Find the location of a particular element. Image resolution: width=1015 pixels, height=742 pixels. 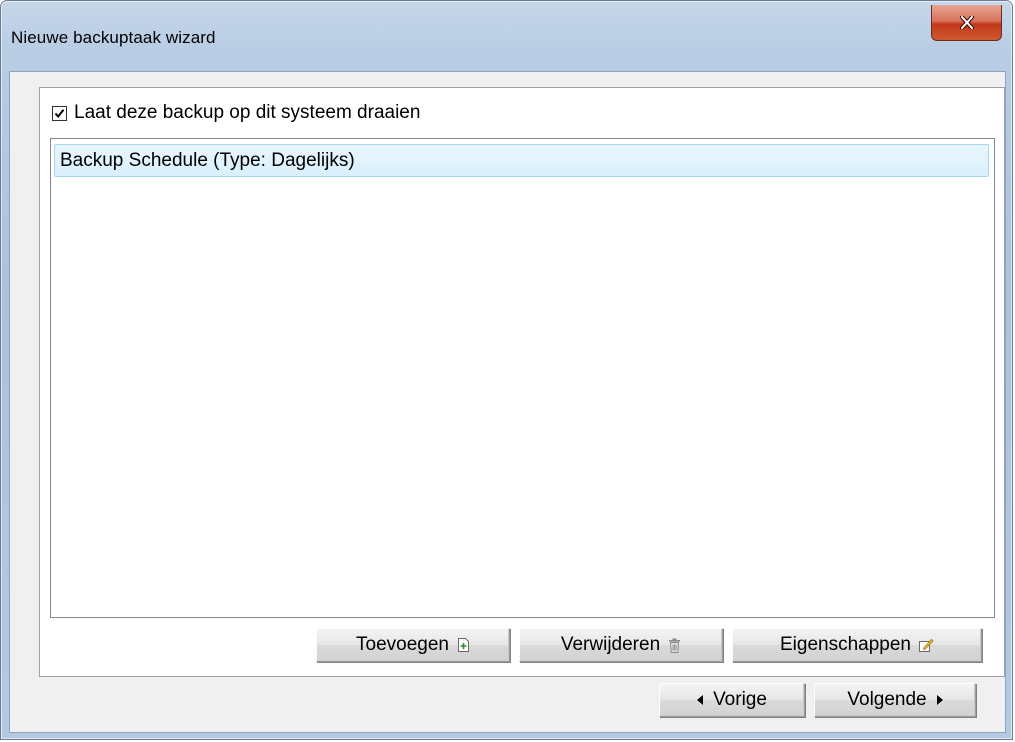

remove-button: Verwijderen is located at coordinates (621, 645).